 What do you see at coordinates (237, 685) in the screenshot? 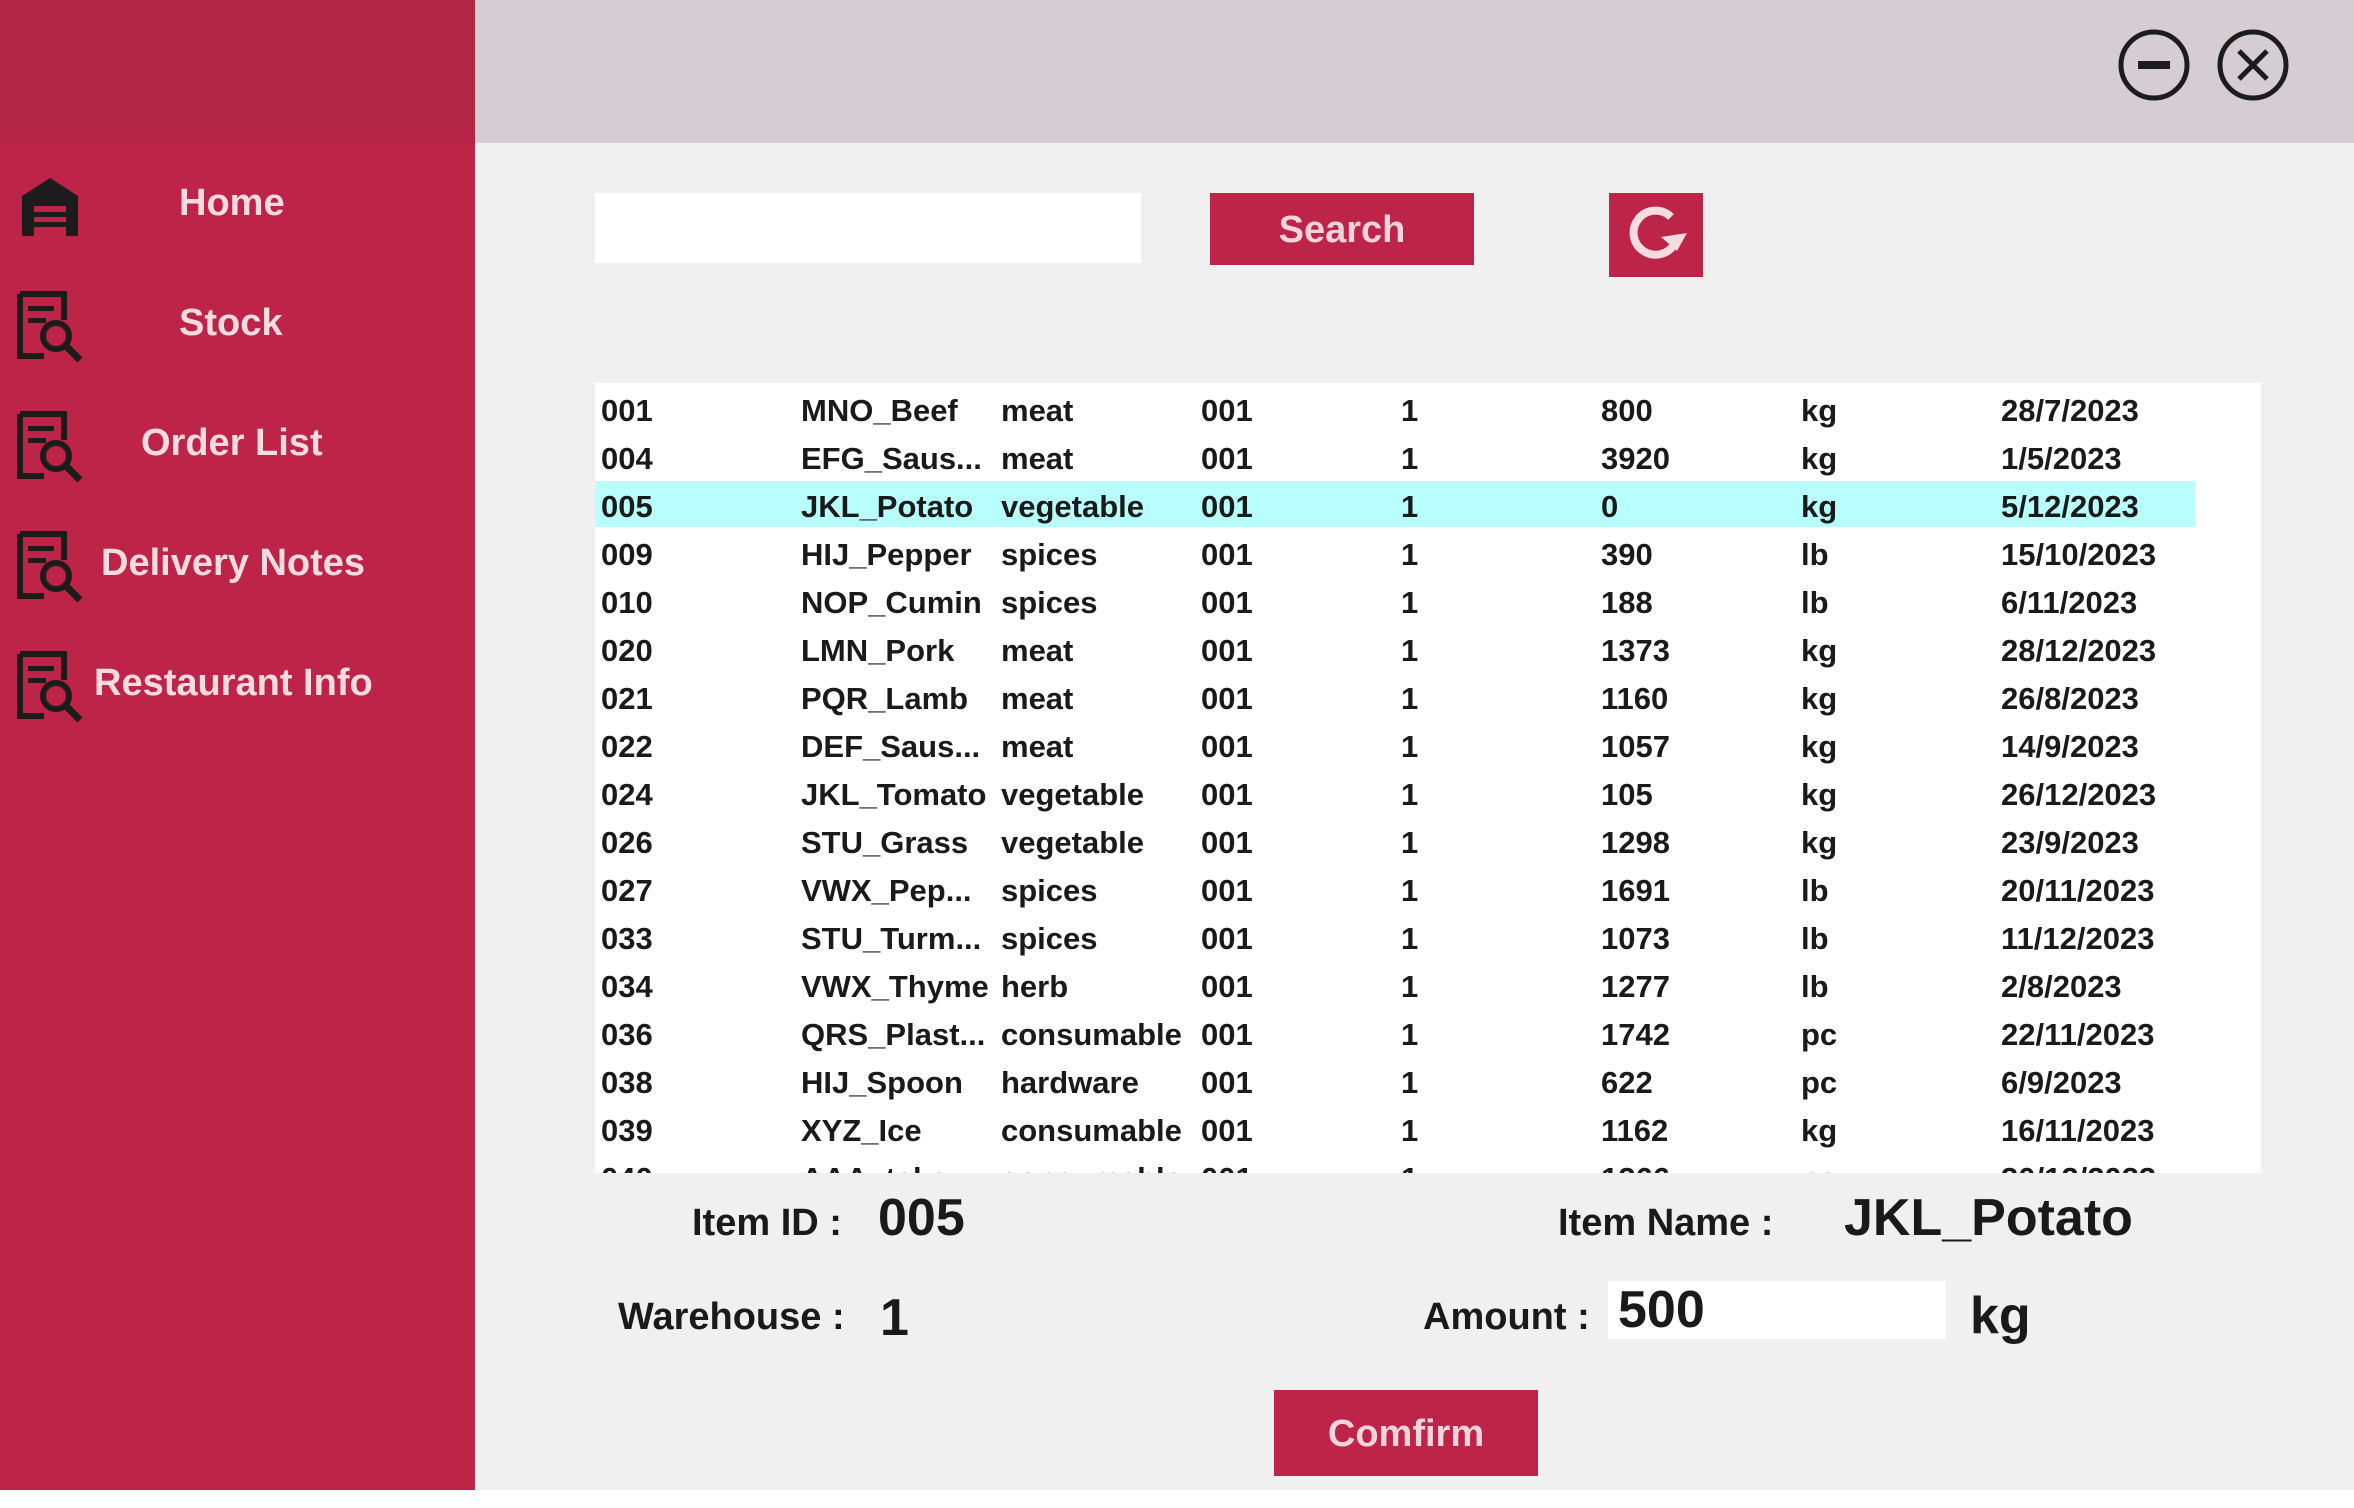
I see `sidebar-item-restaurant-info: Restaurant Info` at bounding box center [237, 685].